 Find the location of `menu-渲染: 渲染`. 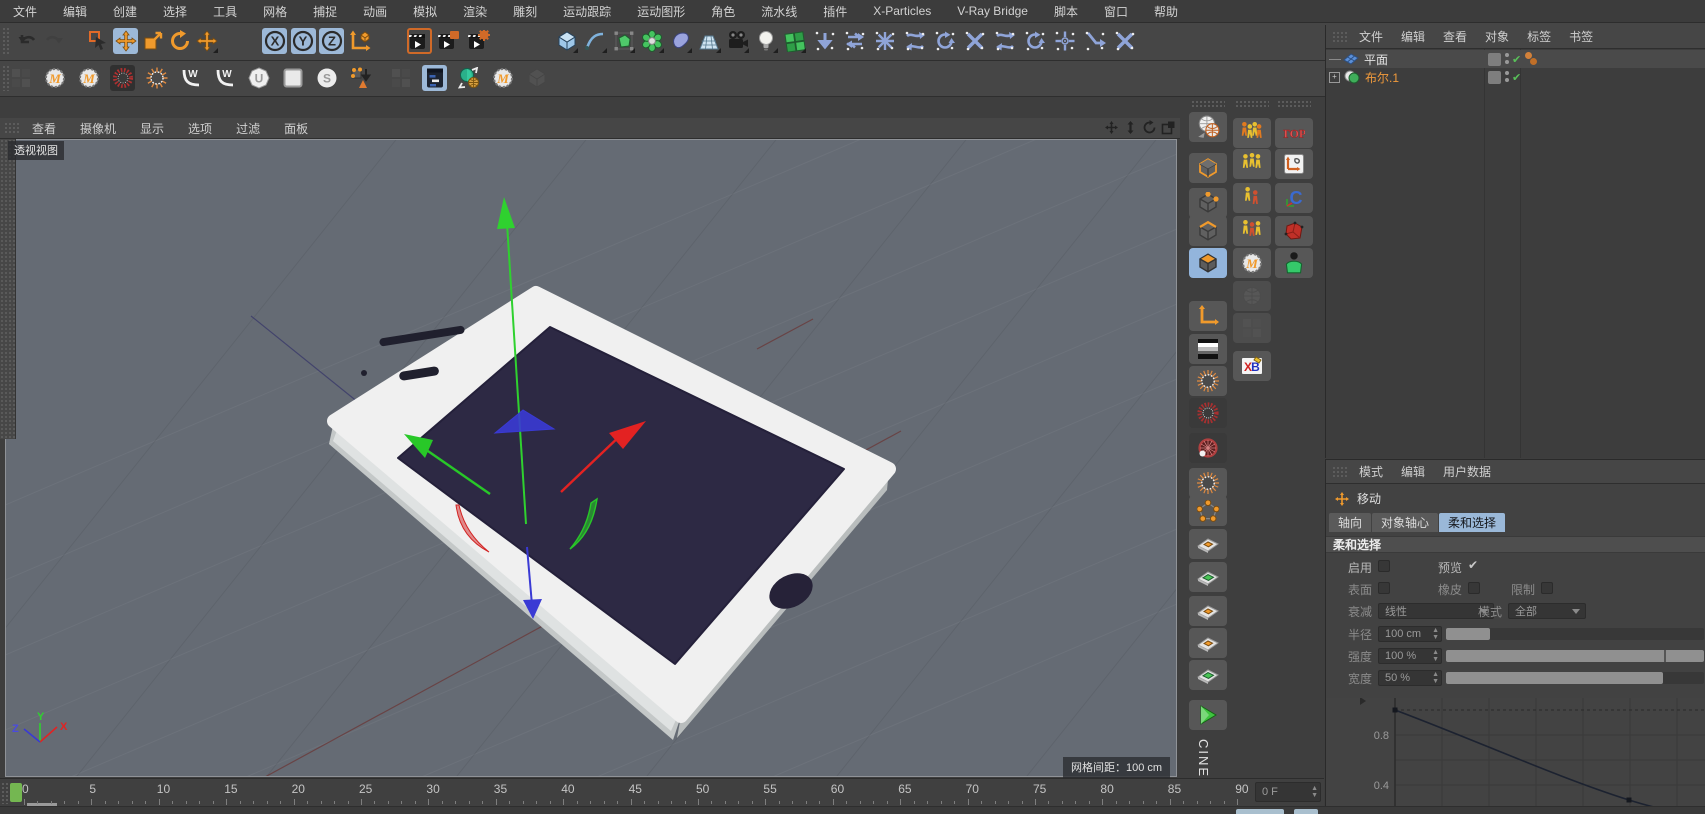

menu-渲染: 渲染 is located at coordinates (475, 11).